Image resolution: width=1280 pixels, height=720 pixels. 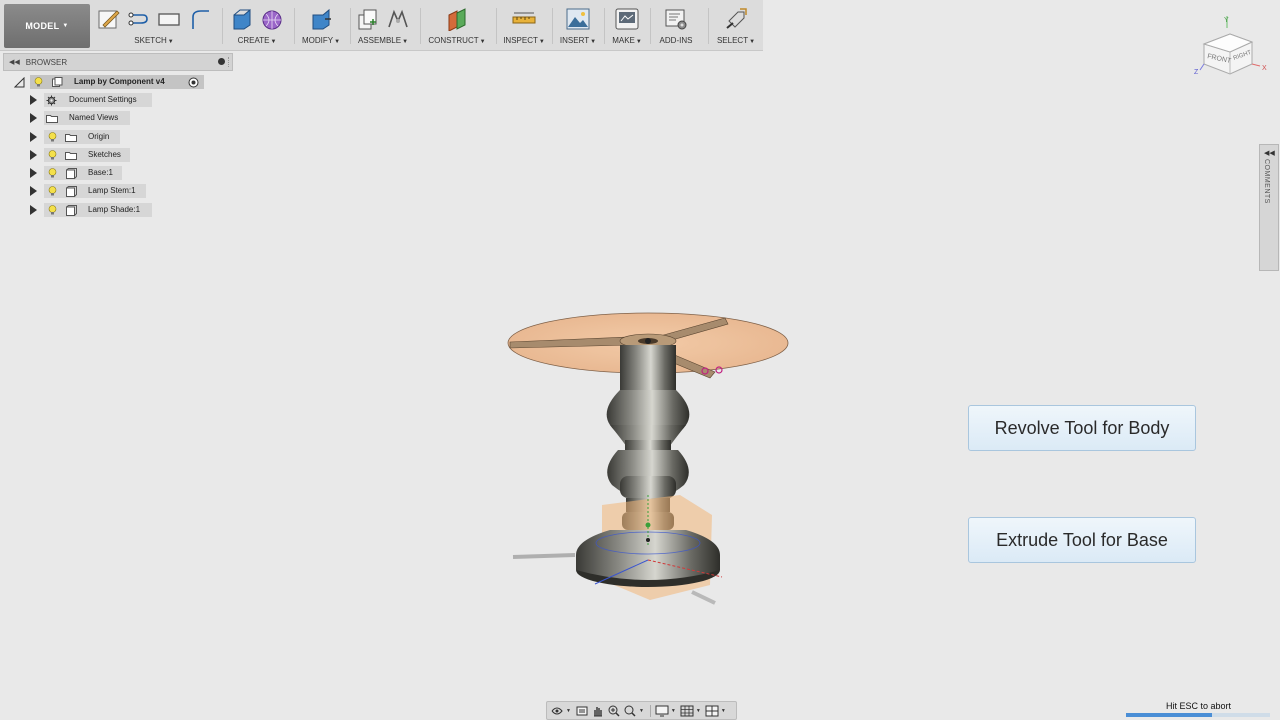 I want to click on callout-extrude-text: Extrude Tool for Base, so click(x=1082, y=539).